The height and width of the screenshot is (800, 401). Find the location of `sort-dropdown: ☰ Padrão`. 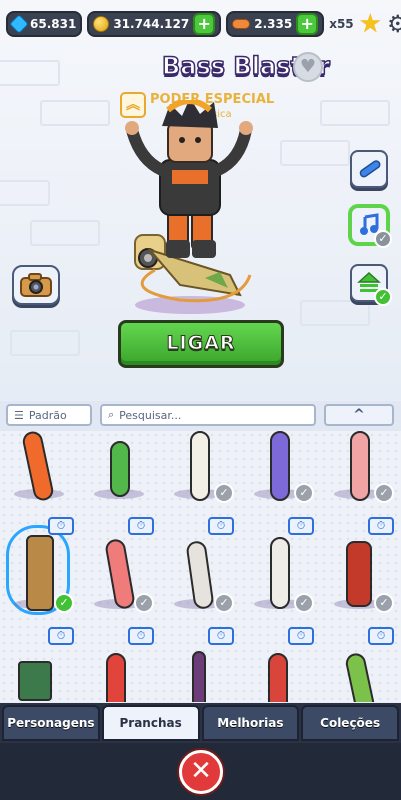

sort-dropdown: ☰ Padrão is located at coordinates (49, 415).